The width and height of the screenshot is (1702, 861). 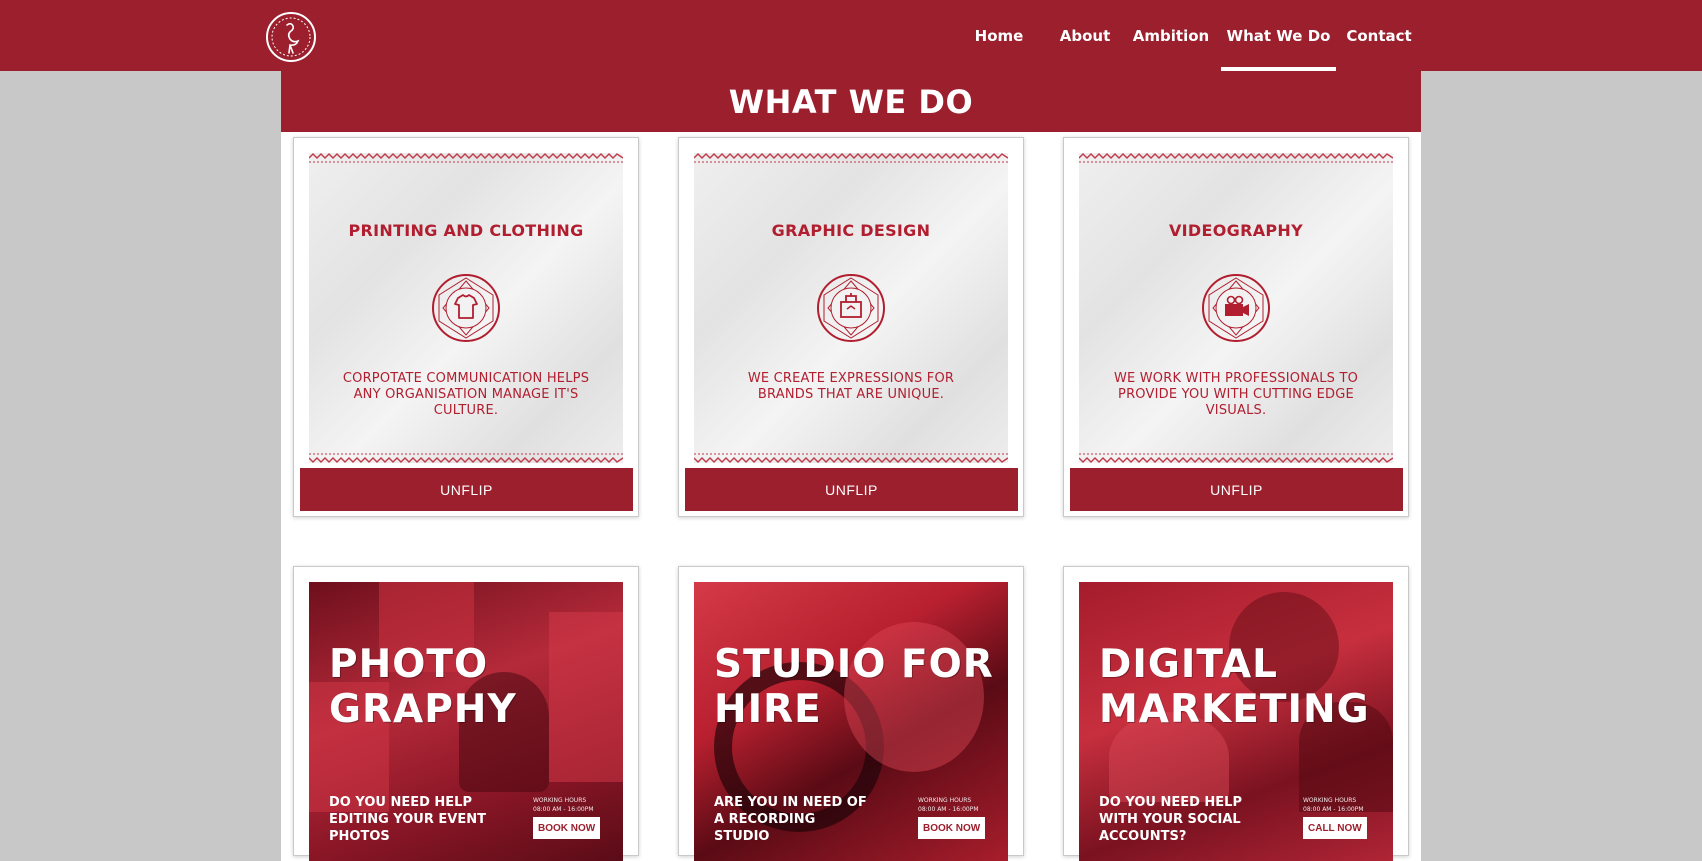 I want to click on flamingo-logo-icon, so click(x=291, y=37).